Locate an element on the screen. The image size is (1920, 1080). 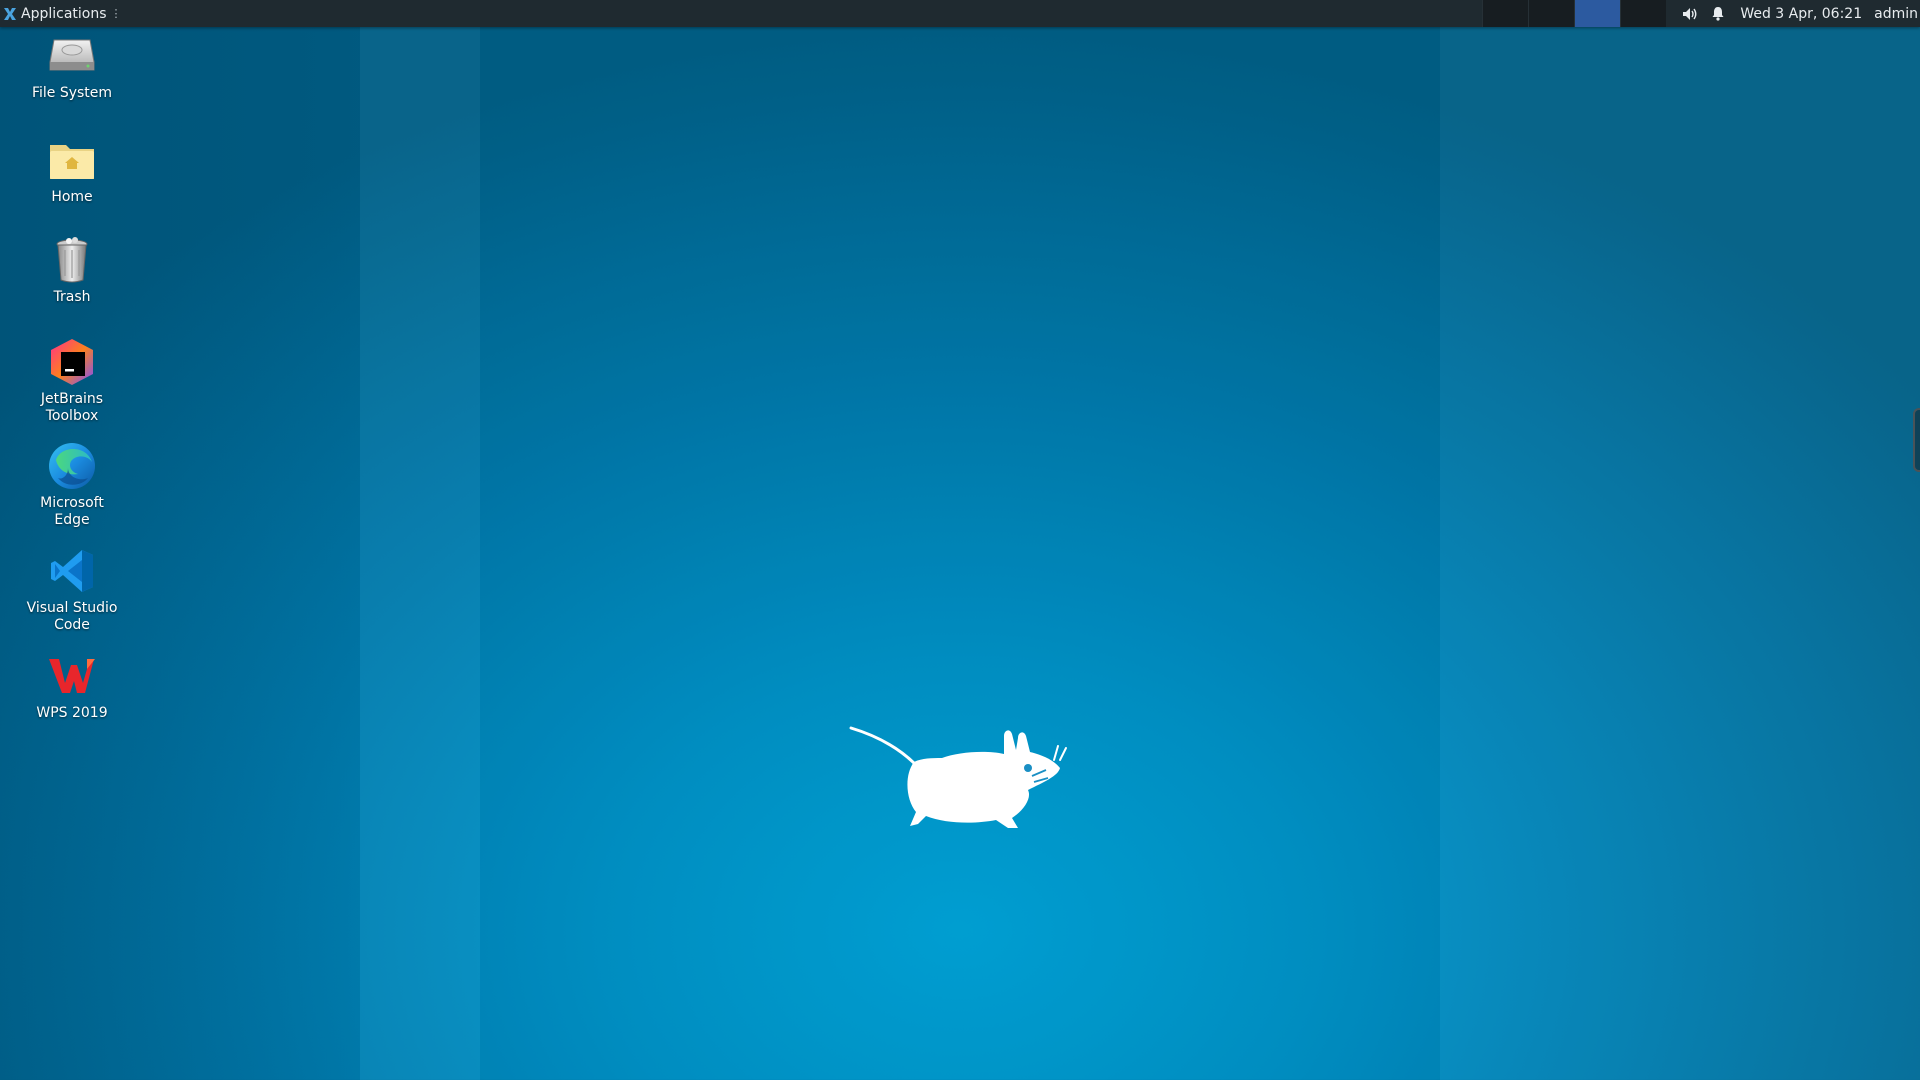
right-edge-handle is located at coordinates (1916, 440).